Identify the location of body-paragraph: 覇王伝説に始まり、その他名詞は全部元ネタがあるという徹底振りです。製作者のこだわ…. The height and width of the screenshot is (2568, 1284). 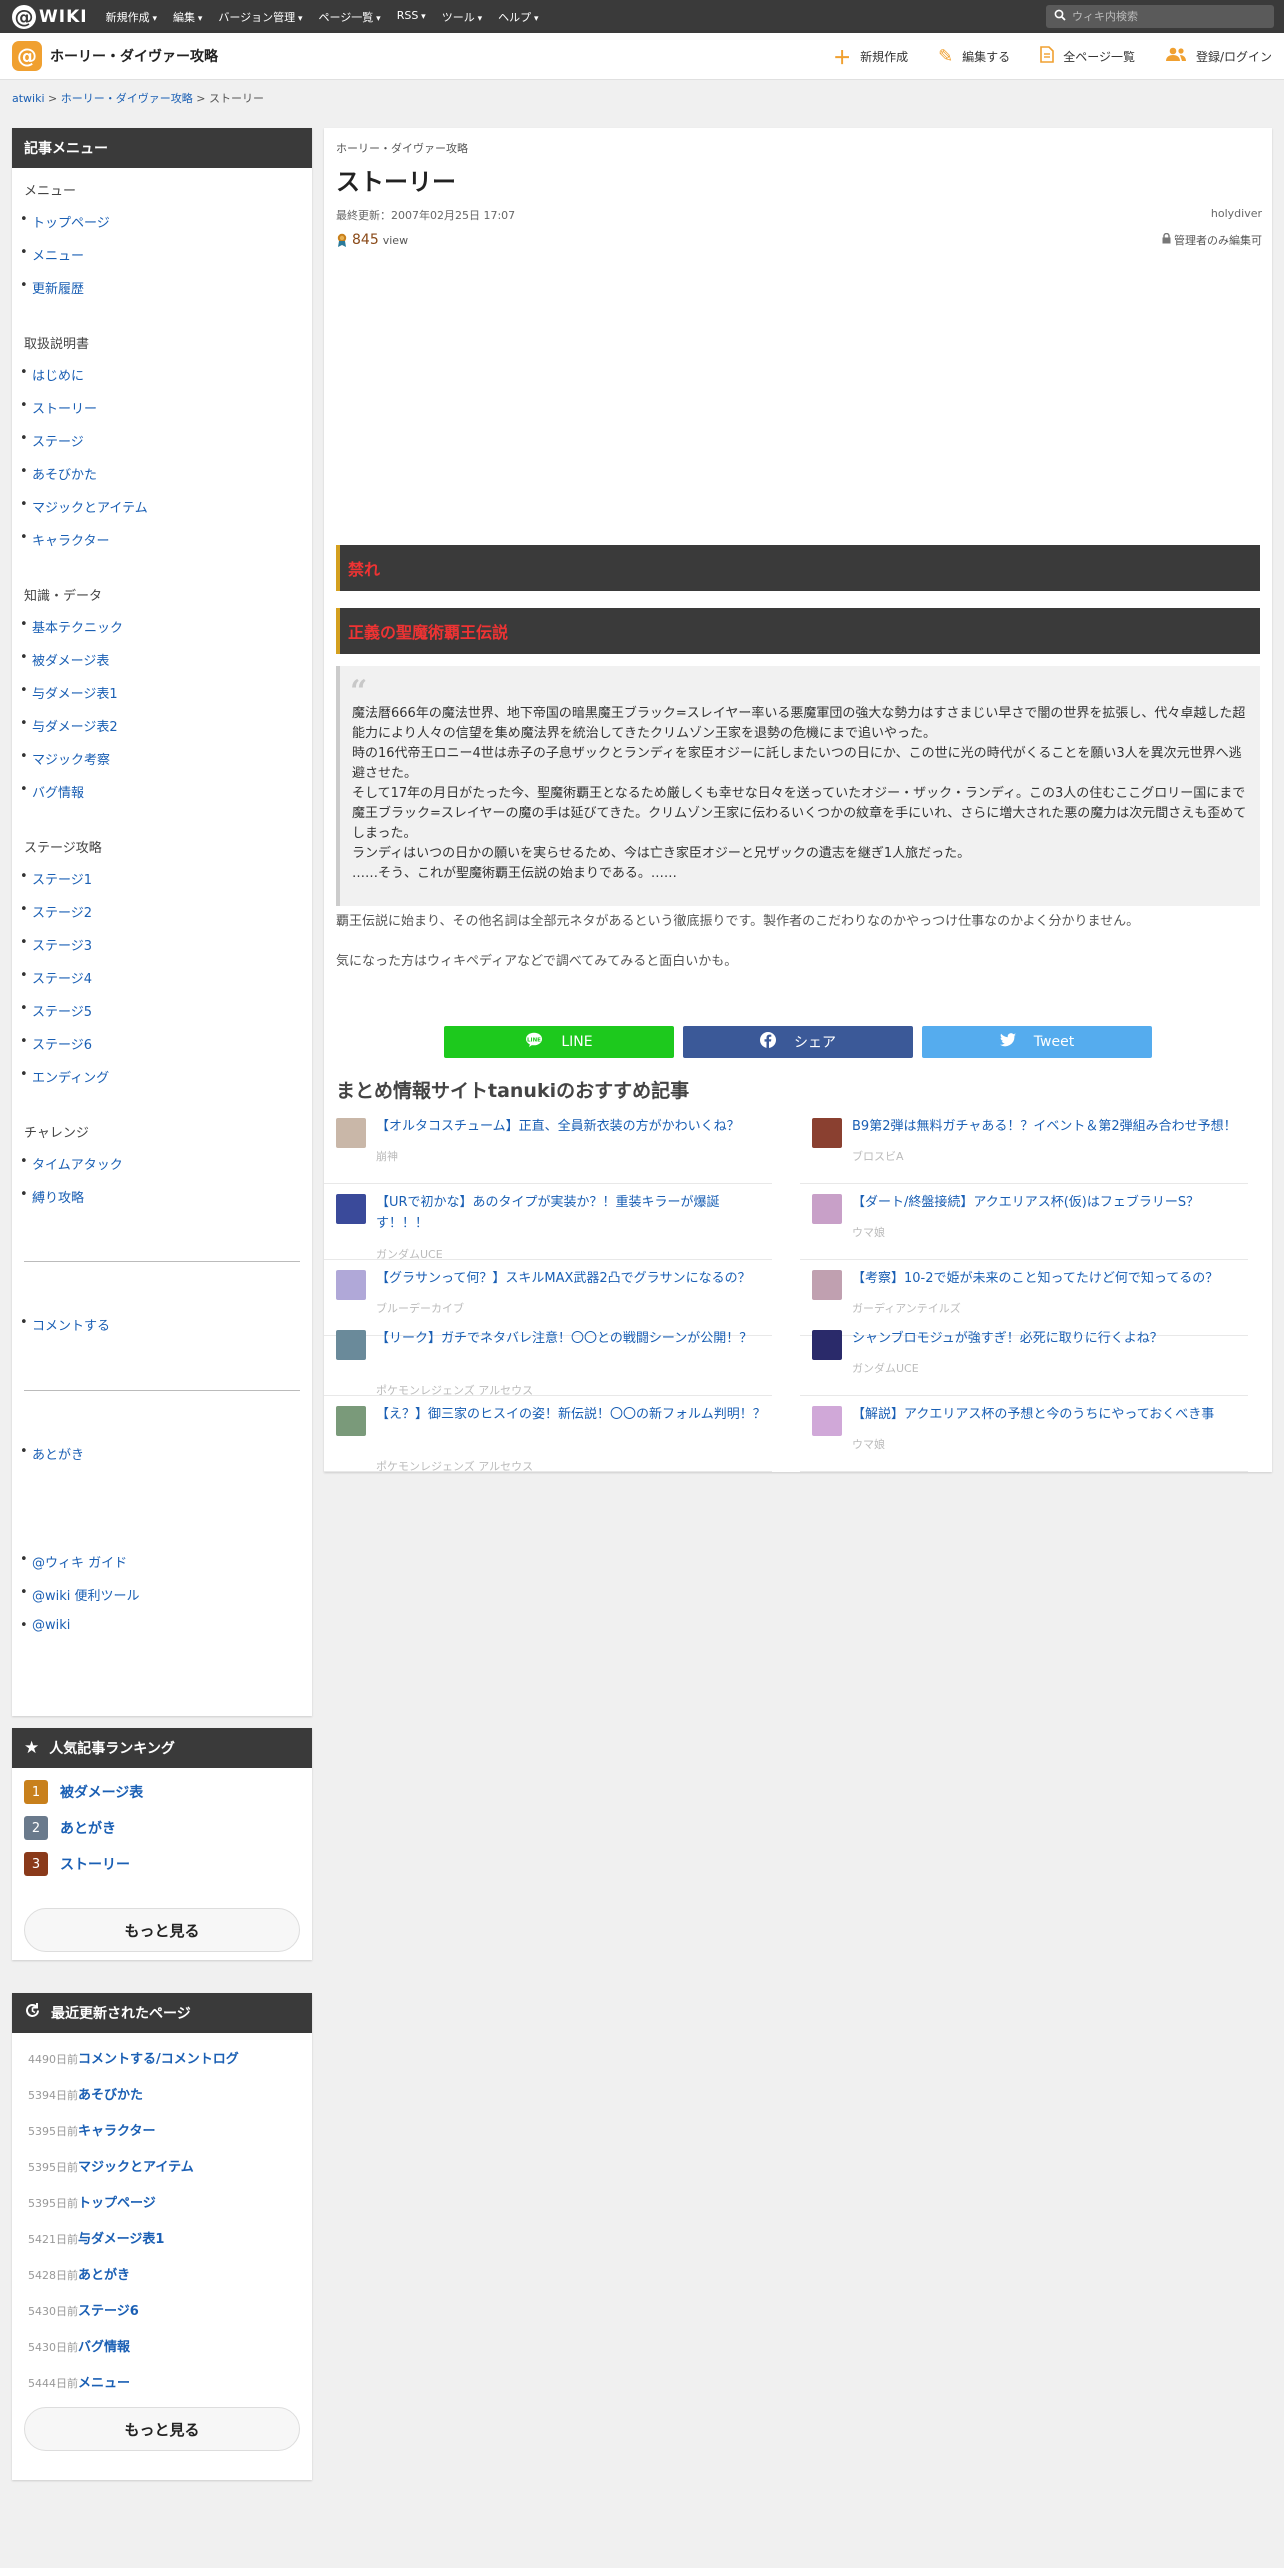
(738, 921).